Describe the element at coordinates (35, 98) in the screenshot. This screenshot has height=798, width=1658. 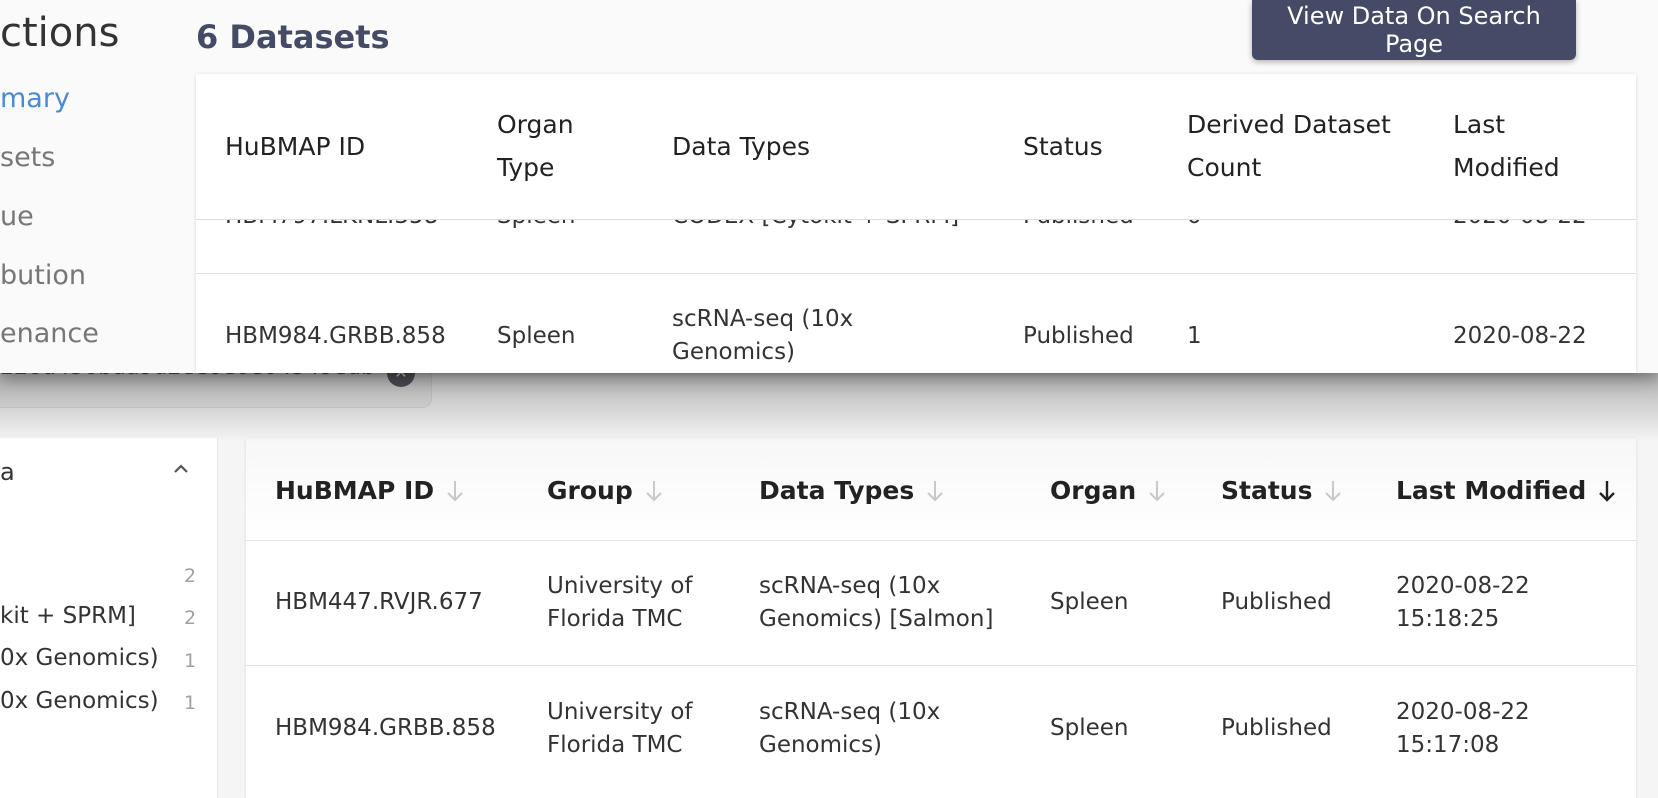
I see `sidebar-item-summary: mary` at that location.